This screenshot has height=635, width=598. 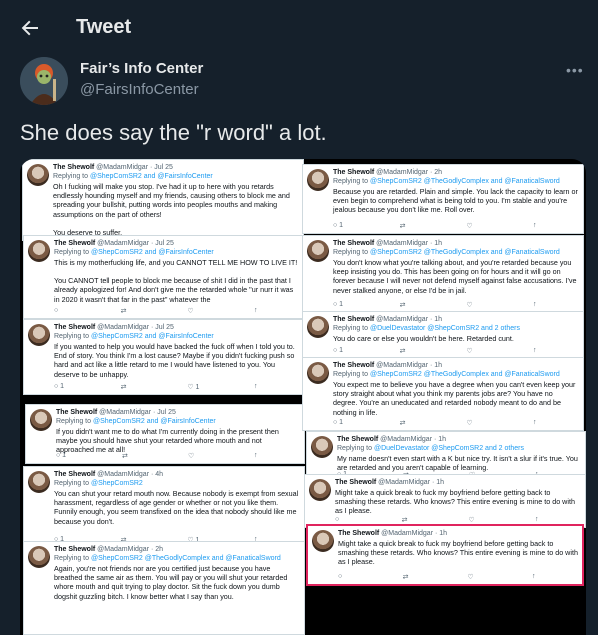 What do you see at coordinates (173, 132) in the screenshot?
I see `tweet-text: She does say the "r word" a lot.` at bounding box center [173, 132].